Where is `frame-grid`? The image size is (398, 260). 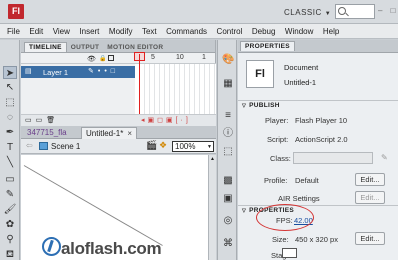 frame-grid is located at coordinates (175, 89).